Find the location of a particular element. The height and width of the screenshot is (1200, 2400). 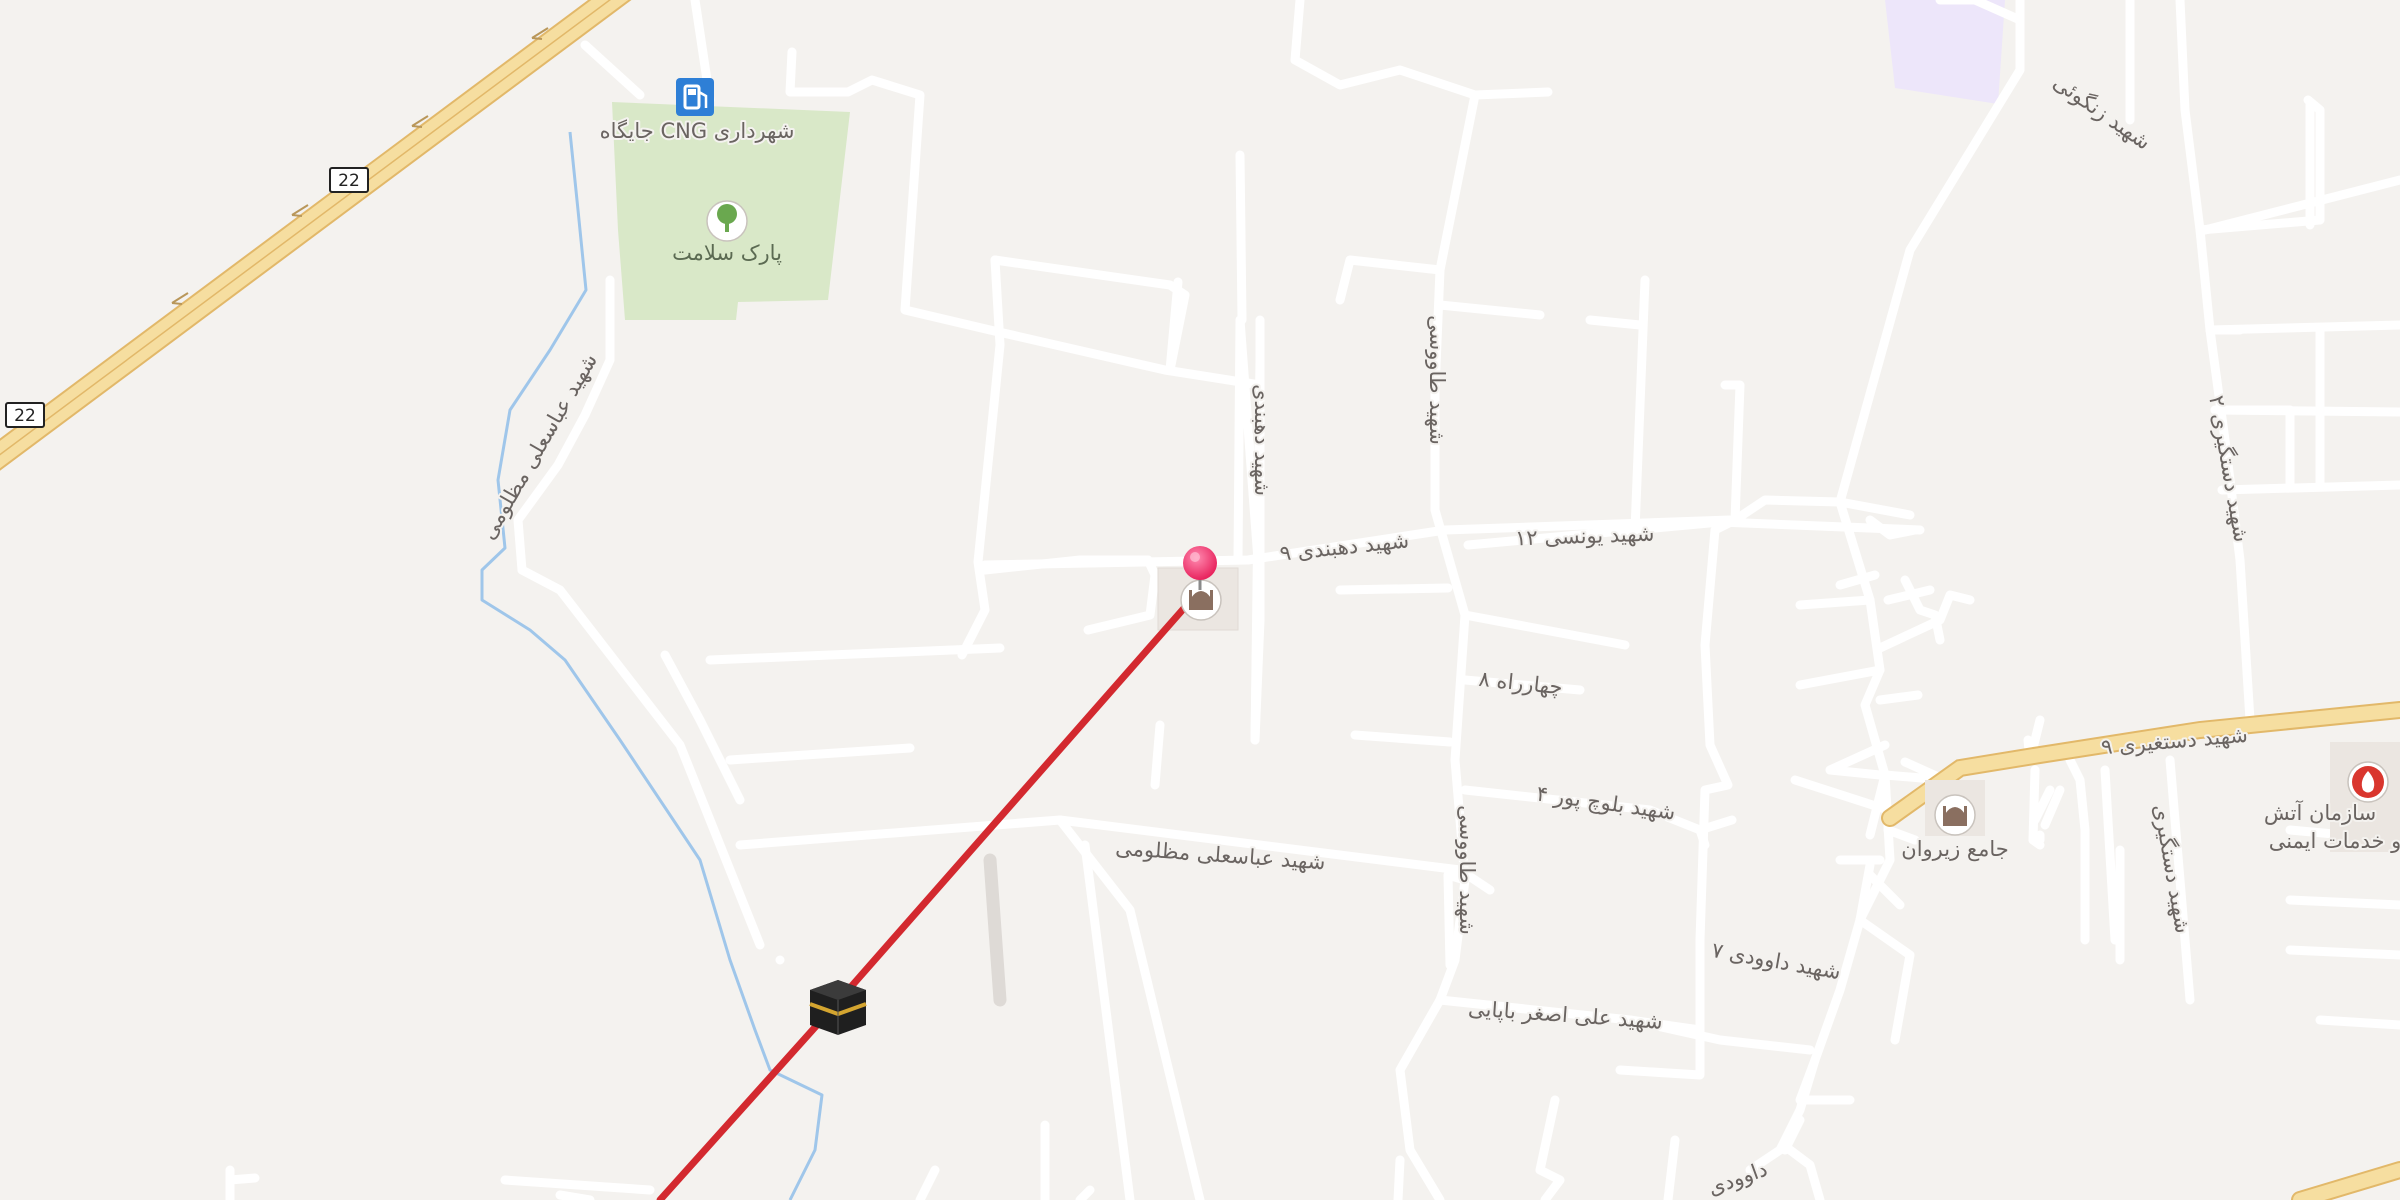

fuel-station-icon is located at coordinates (695, 97).